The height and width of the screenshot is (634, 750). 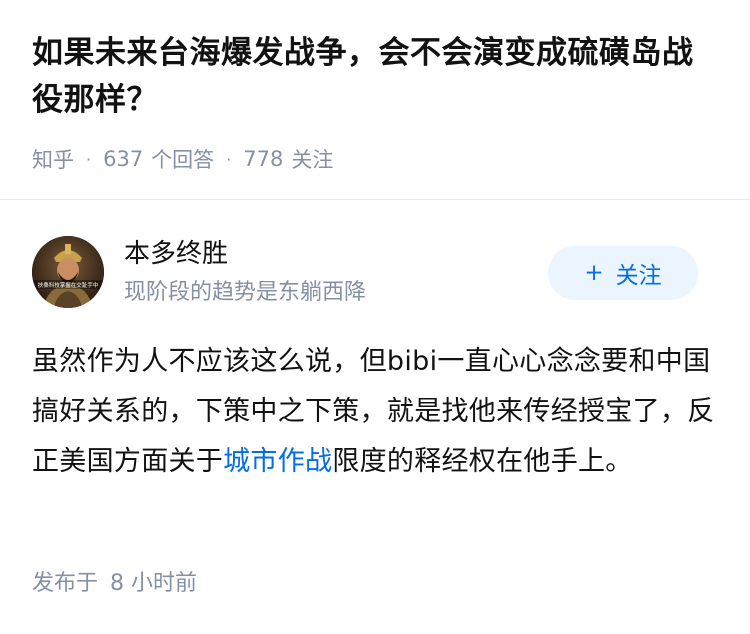 What do you see at coordinates (65, 583) in the screenshot?
I see `publish-label: 发布于` at bounding box center [65, 583].